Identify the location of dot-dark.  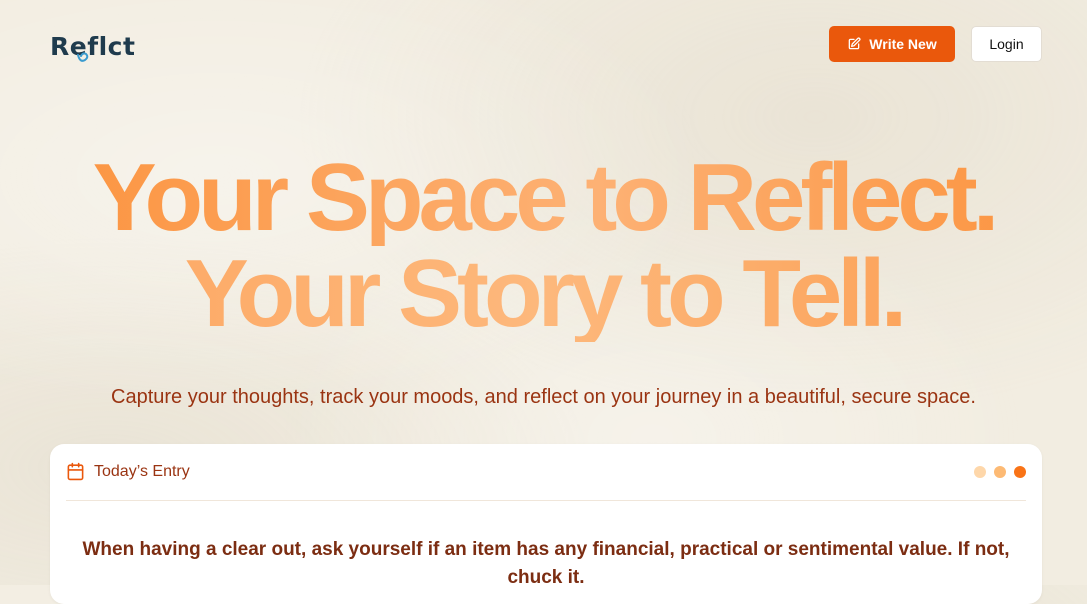
(1020, 472).